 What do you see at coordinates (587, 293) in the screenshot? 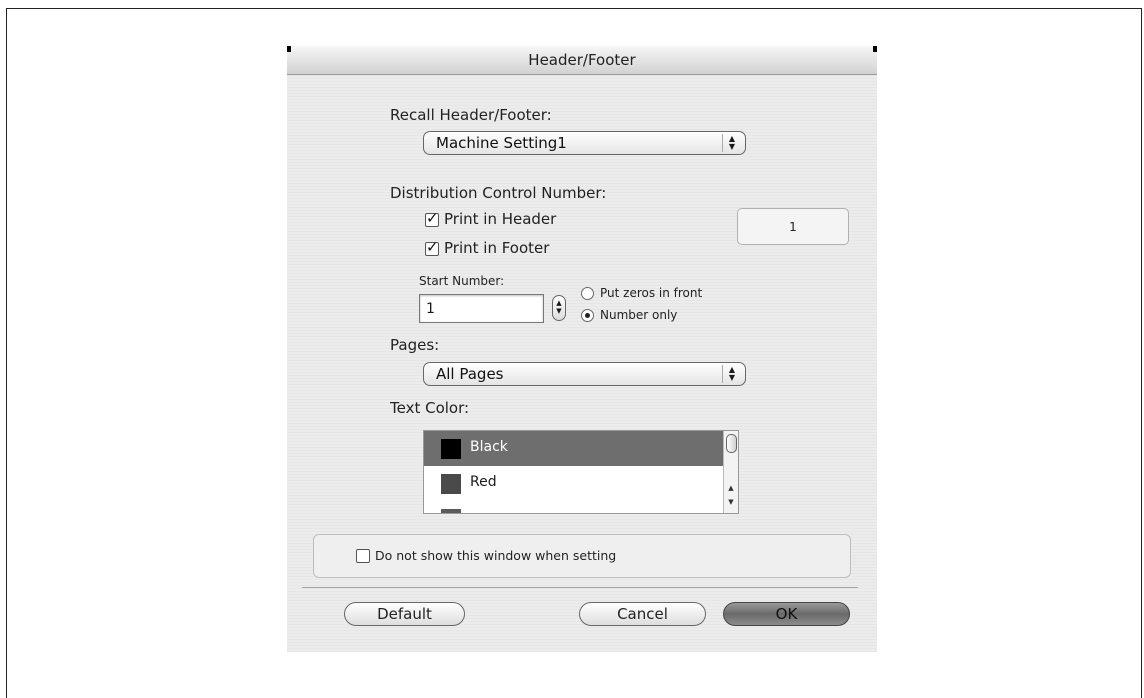
I see `radio-put-zeros` at bounding box center [587, 293].